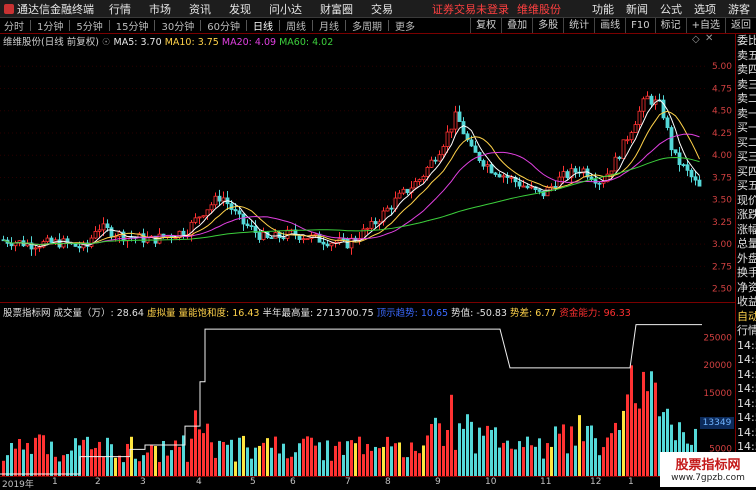 Image resolution: width=756 pixels, height=490 pixels. What do you see at coordinates (603, 9) in the screenshot?
I see `menu-function: 功能` at bounding box center [603, 9].